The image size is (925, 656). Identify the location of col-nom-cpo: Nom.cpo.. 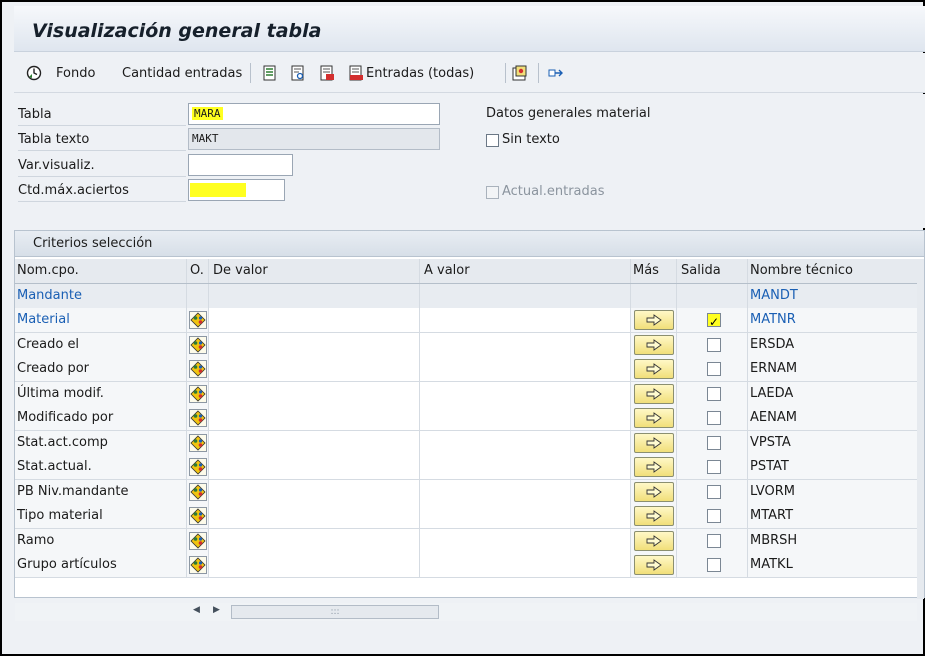
(101, 271).